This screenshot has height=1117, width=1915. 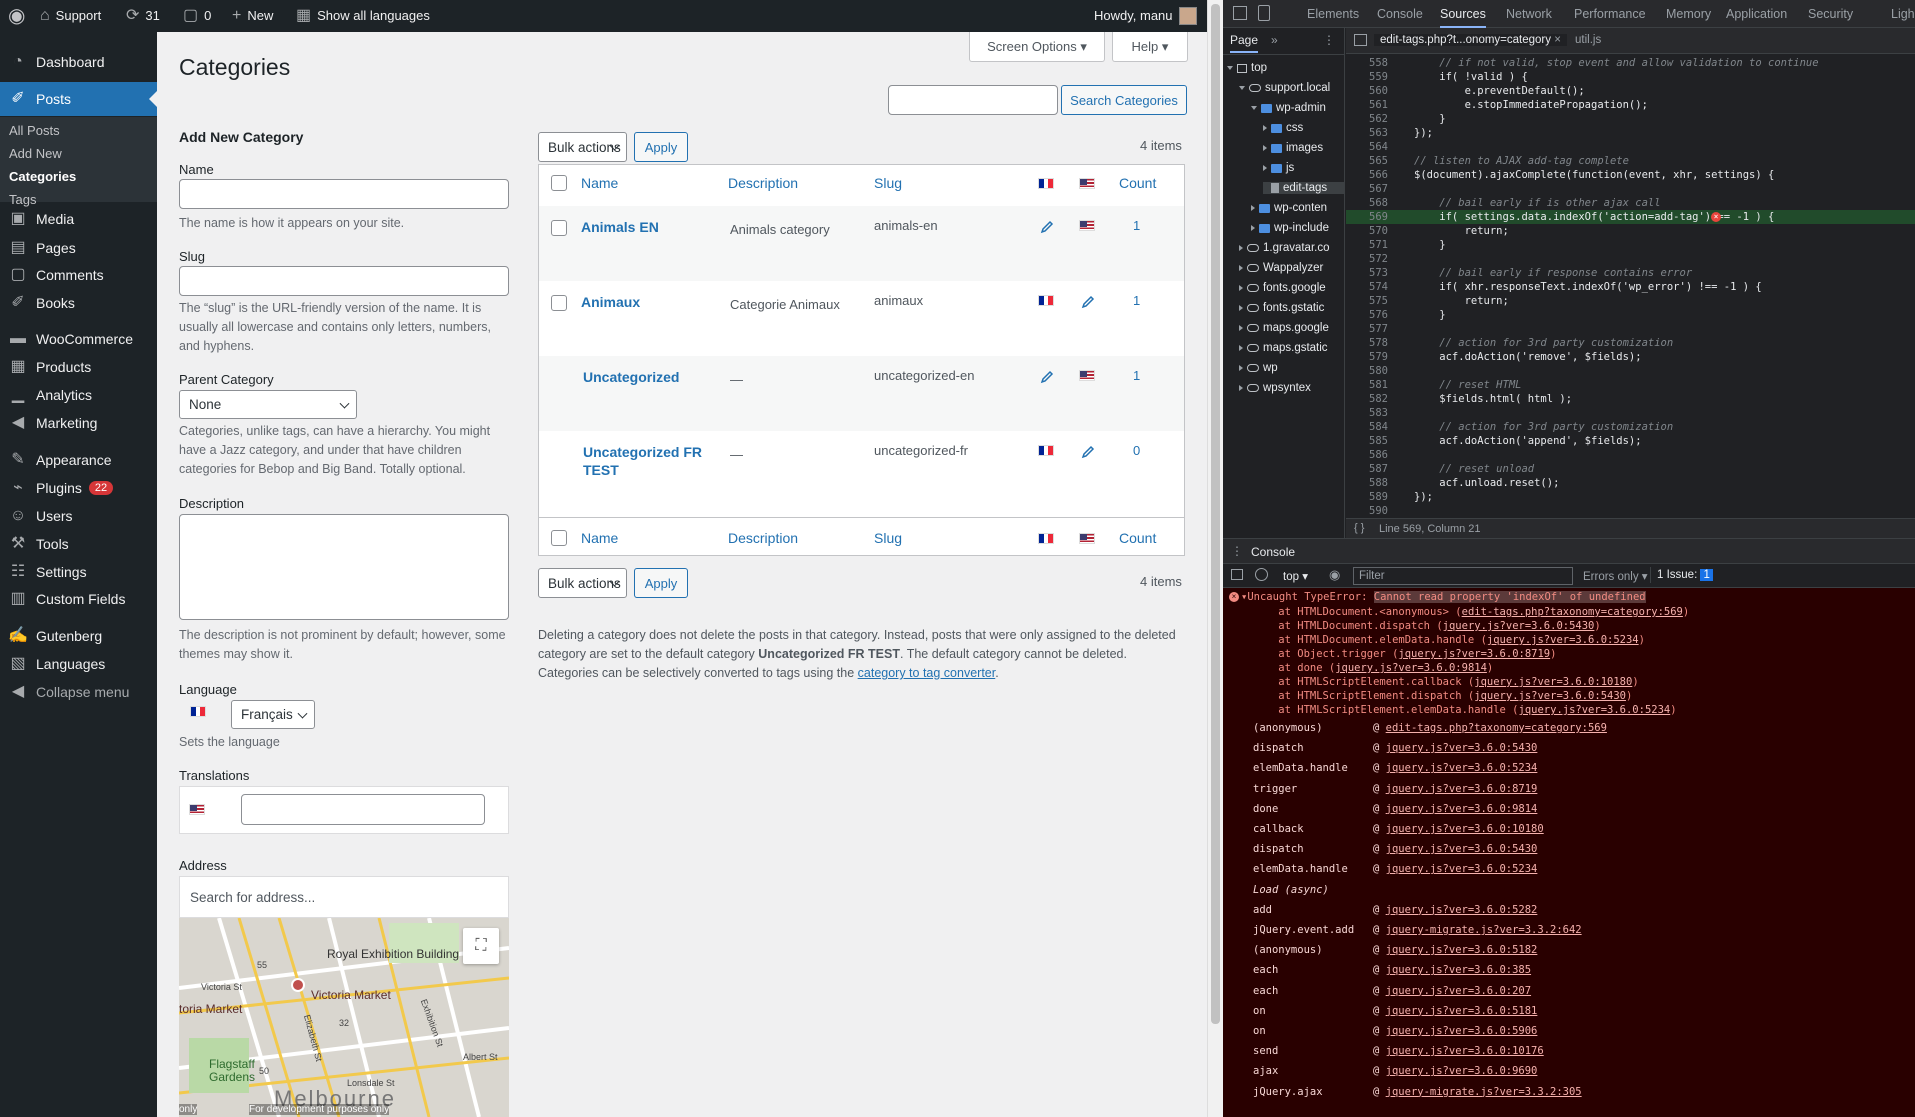 What do you see at coordinates (1247, 68) in the screenshot?
I see `source-tree-item: top` at bounding box center [1247, 68].